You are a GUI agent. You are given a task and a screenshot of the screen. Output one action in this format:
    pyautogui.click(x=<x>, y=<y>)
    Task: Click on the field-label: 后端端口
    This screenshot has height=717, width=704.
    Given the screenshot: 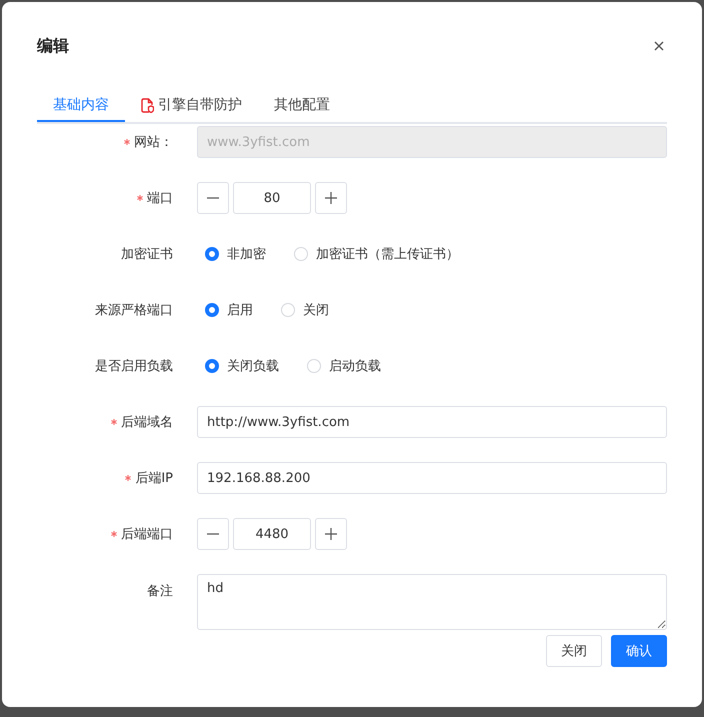 What is the action you would take?
    pyautogui.click(x=147, y=534)
    